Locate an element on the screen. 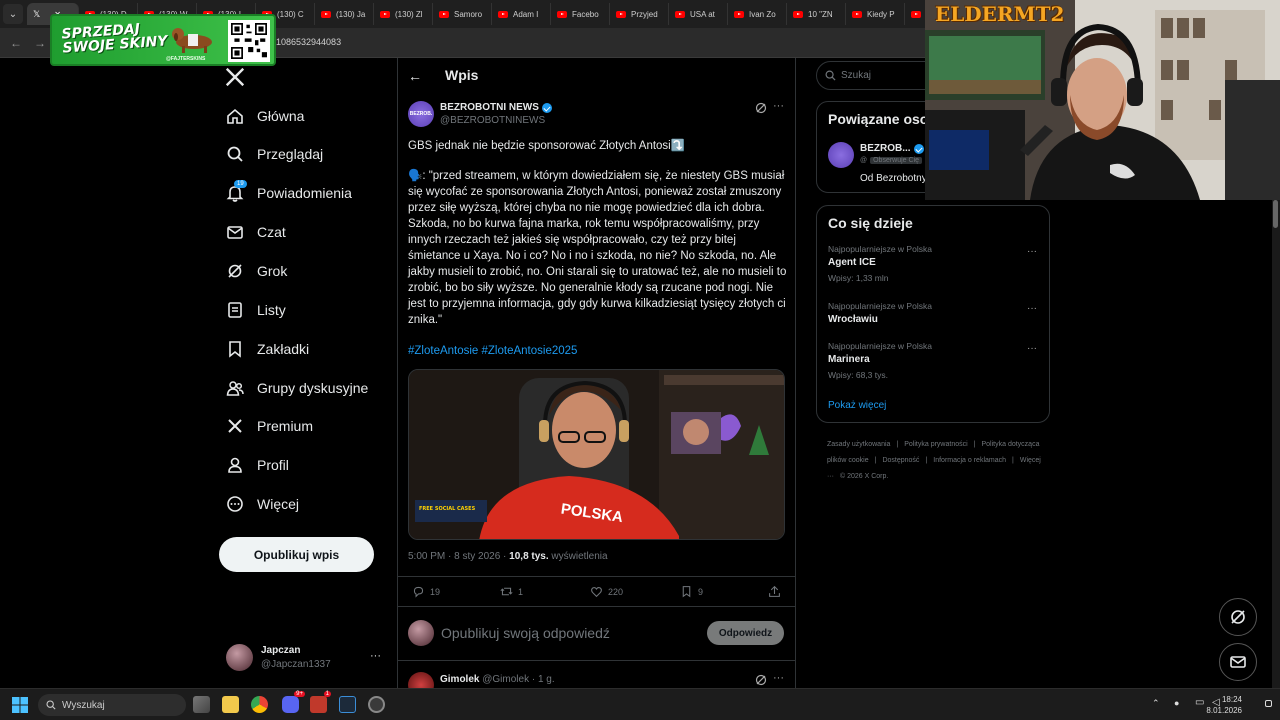 This screenshot has height=720, width=1280. nav-item-label: Listy is located at coordinates (271, 310).